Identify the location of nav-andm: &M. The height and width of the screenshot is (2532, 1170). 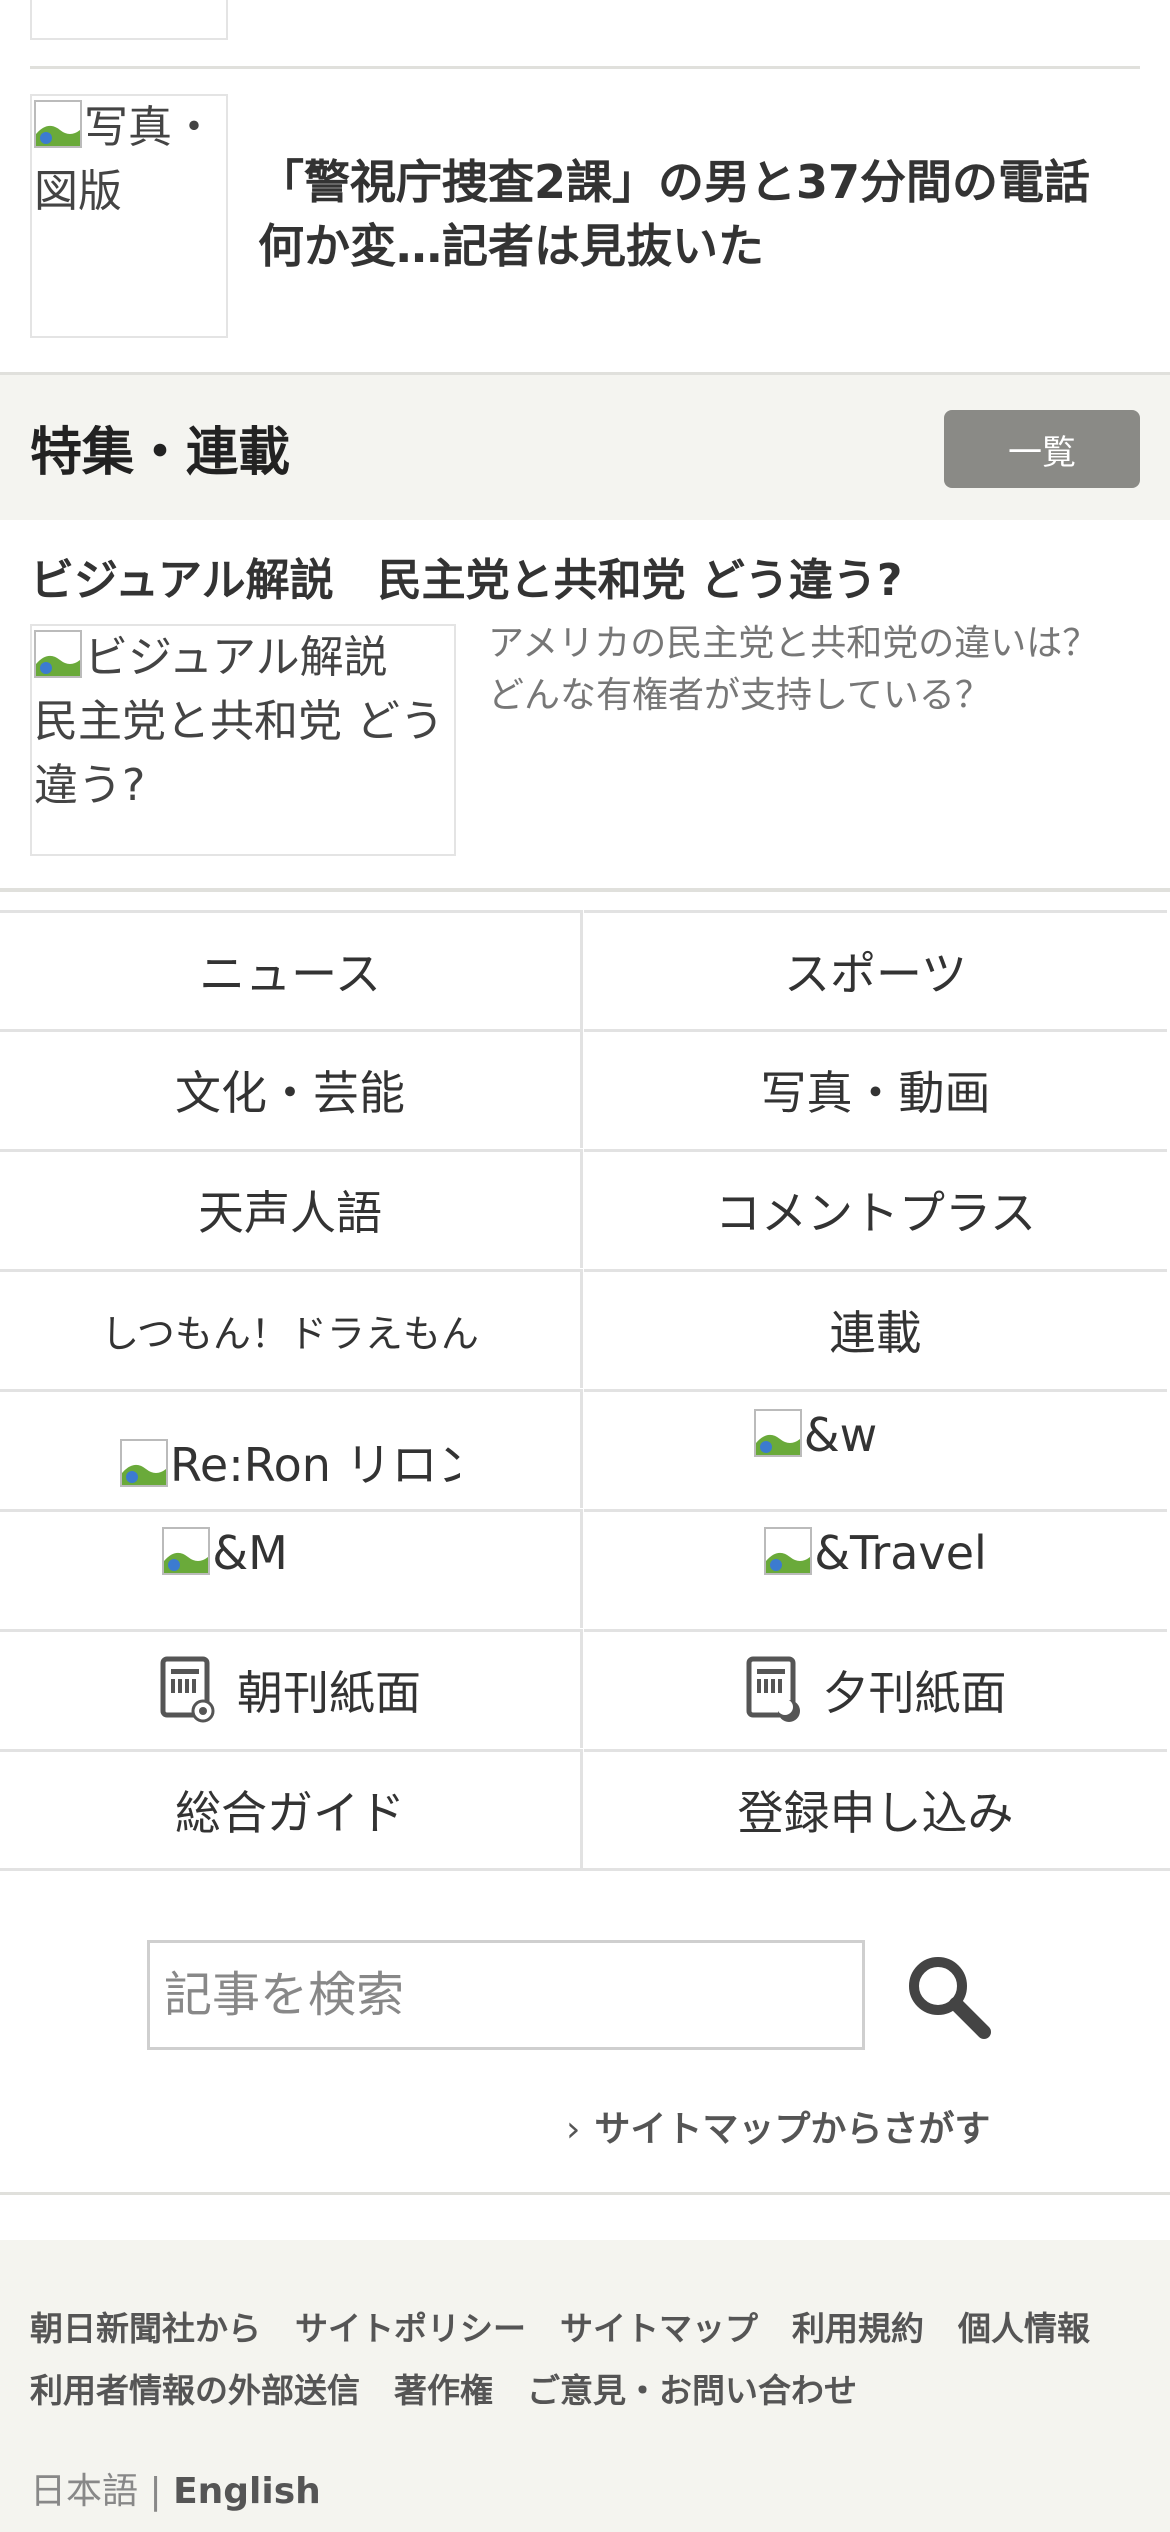
(291, 1568).